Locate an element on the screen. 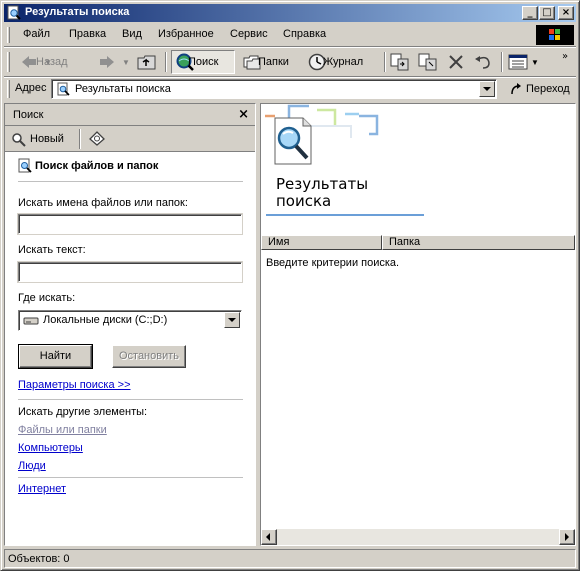 This screenshot has height=571, width=580. address-bar: Адрес Результаты поиска Переход is located at coordinates (290, 89).